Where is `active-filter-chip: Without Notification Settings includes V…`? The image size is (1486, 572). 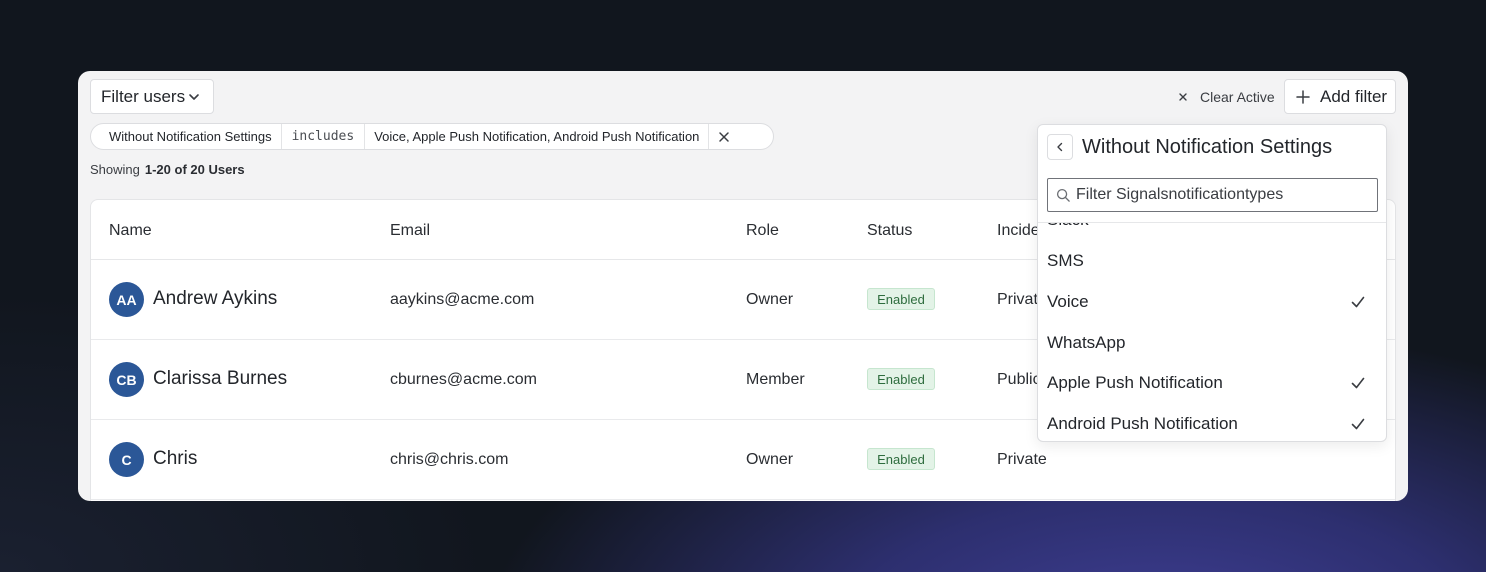
active-filter-chip: Without Notification Settings includes V… is located at coordinates (432, 136).